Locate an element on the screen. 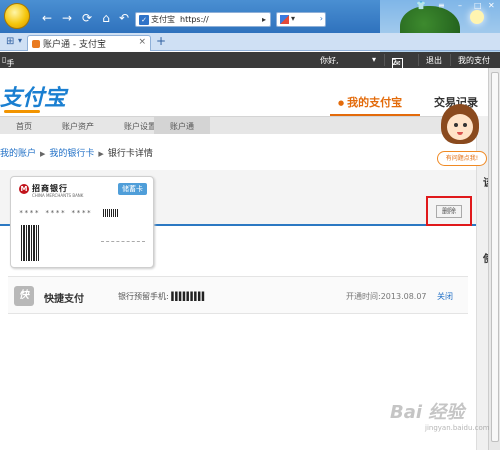 This screenshot has height=450, width=500. card-number: **** **** **** is located at coordinates (56, 213).